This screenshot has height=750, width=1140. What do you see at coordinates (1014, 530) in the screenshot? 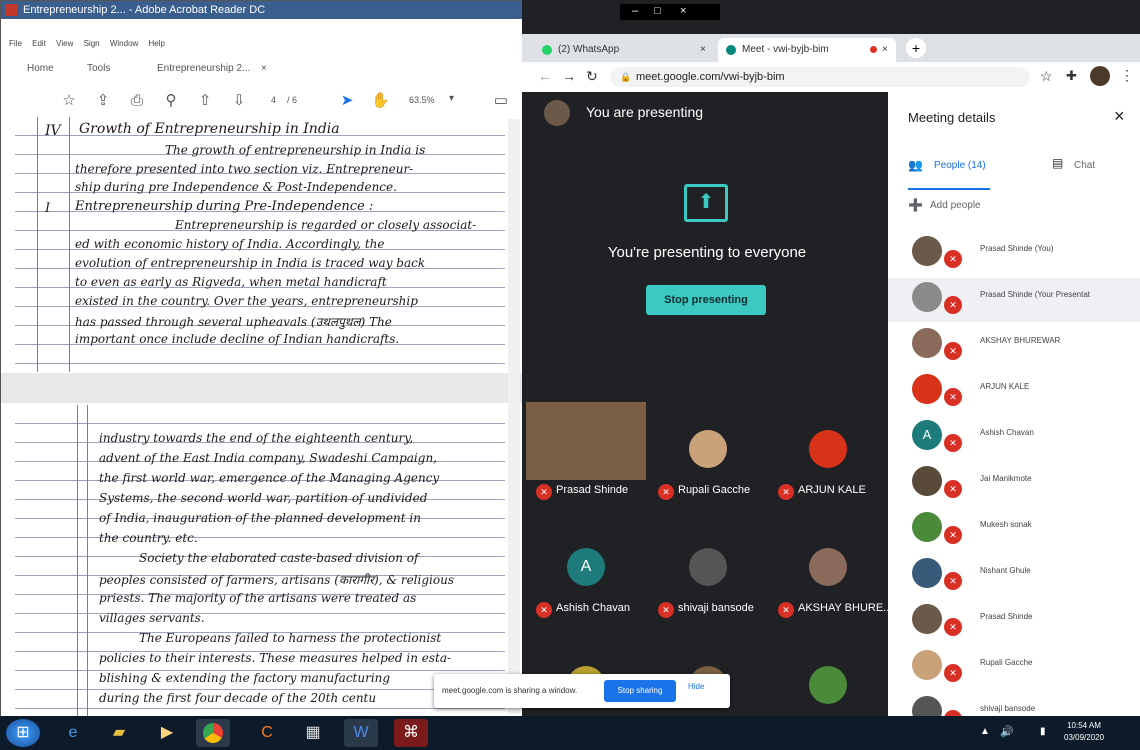
I see `participant-row: ✕ Mukesh sonak` at bounding box center [1014, 530].